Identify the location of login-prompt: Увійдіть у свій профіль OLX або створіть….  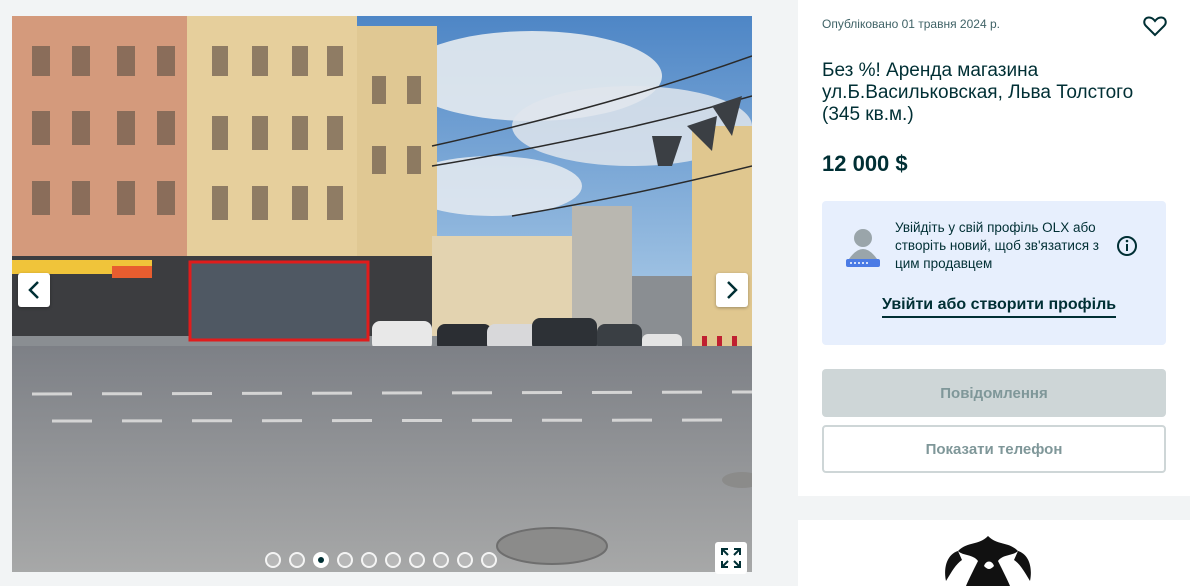
(994, 273).